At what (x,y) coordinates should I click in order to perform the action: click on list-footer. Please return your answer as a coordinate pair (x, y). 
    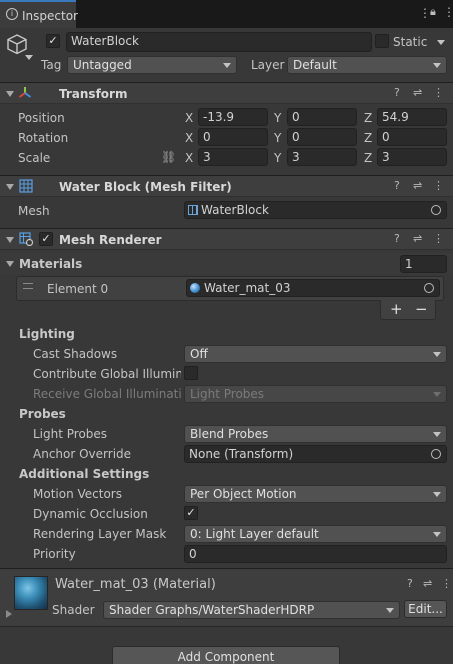
    Looking at the image, I should click on (408, 310).